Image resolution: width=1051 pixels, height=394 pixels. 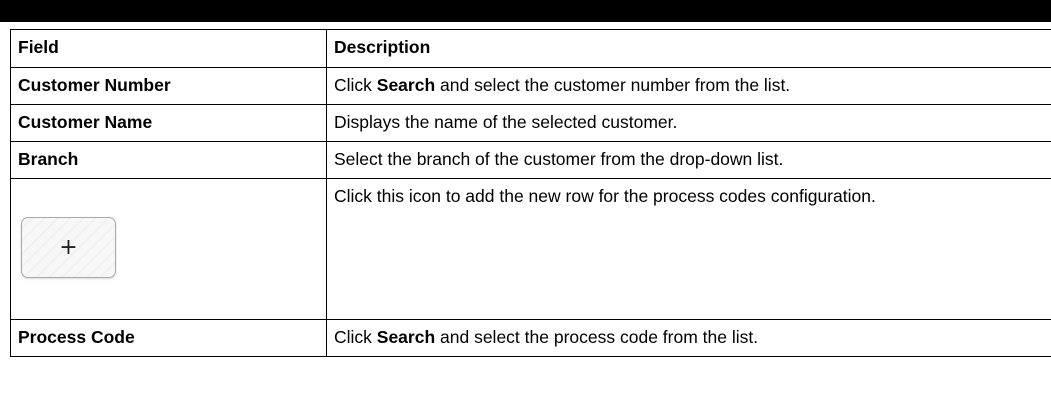 I want to click on field-icon-cell: +, so click(x=168, y=249).